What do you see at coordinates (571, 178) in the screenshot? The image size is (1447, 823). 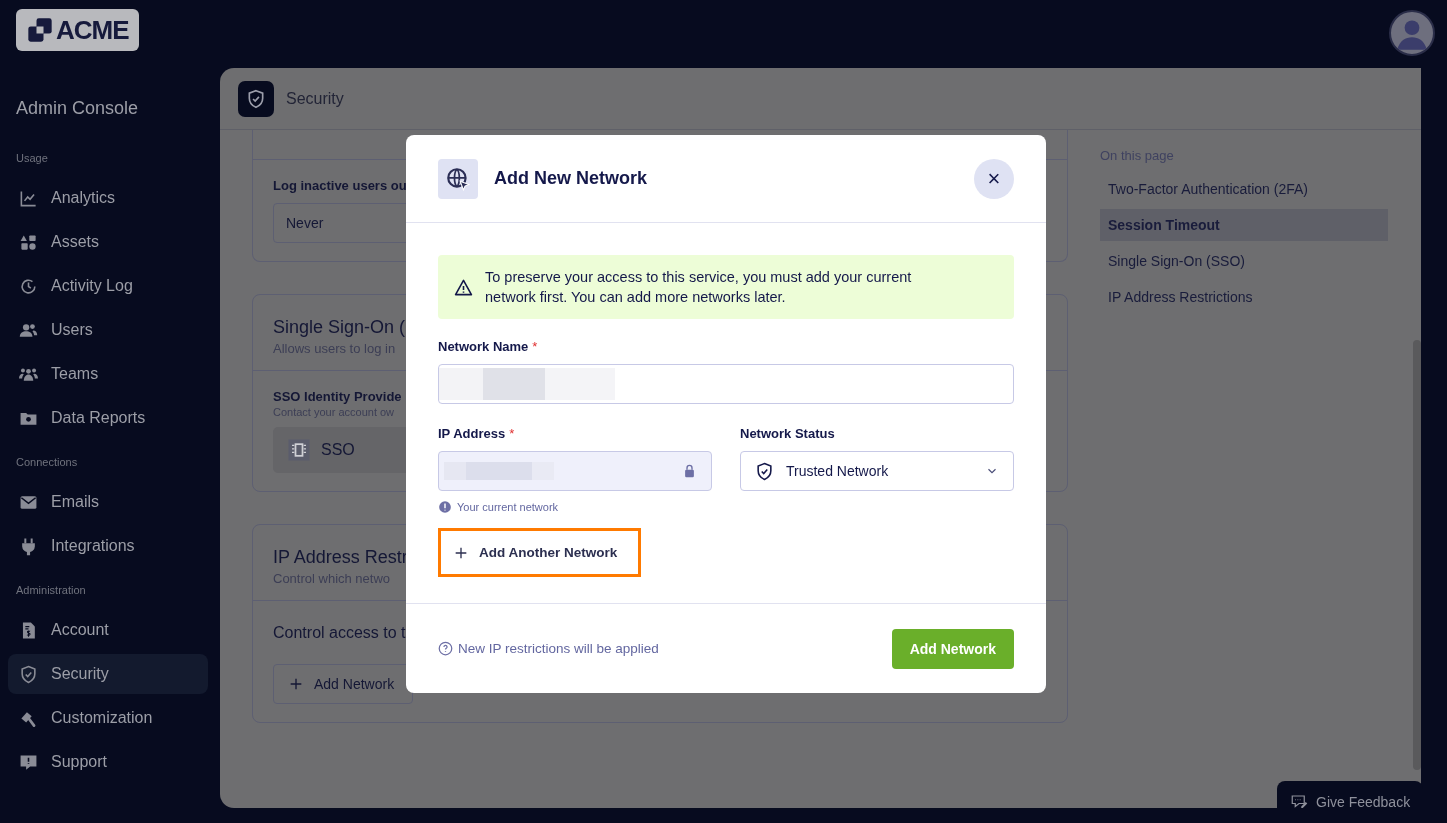 I see `dialog-title: Add New Network` at bounding box center [571, 178].